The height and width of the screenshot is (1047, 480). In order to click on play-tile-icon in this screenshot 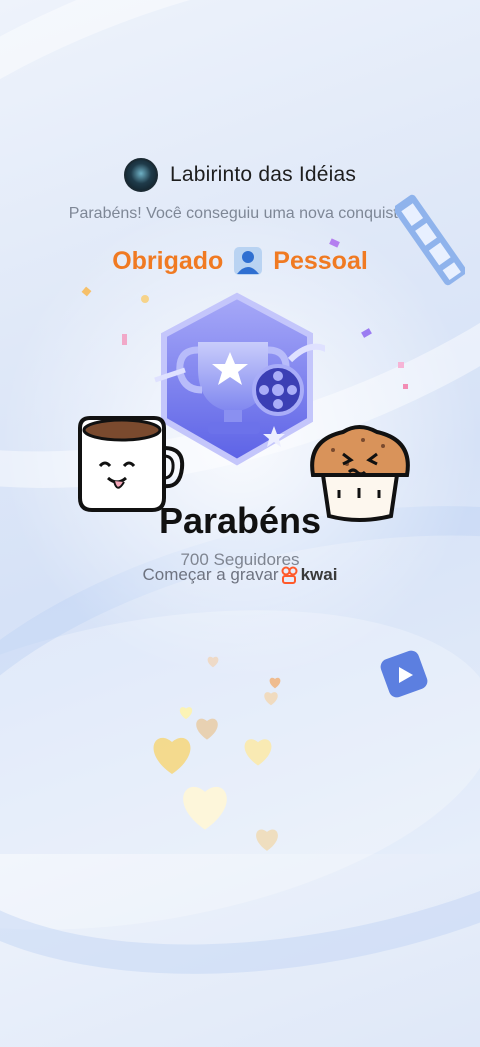, I will do `click(404, 674)`.